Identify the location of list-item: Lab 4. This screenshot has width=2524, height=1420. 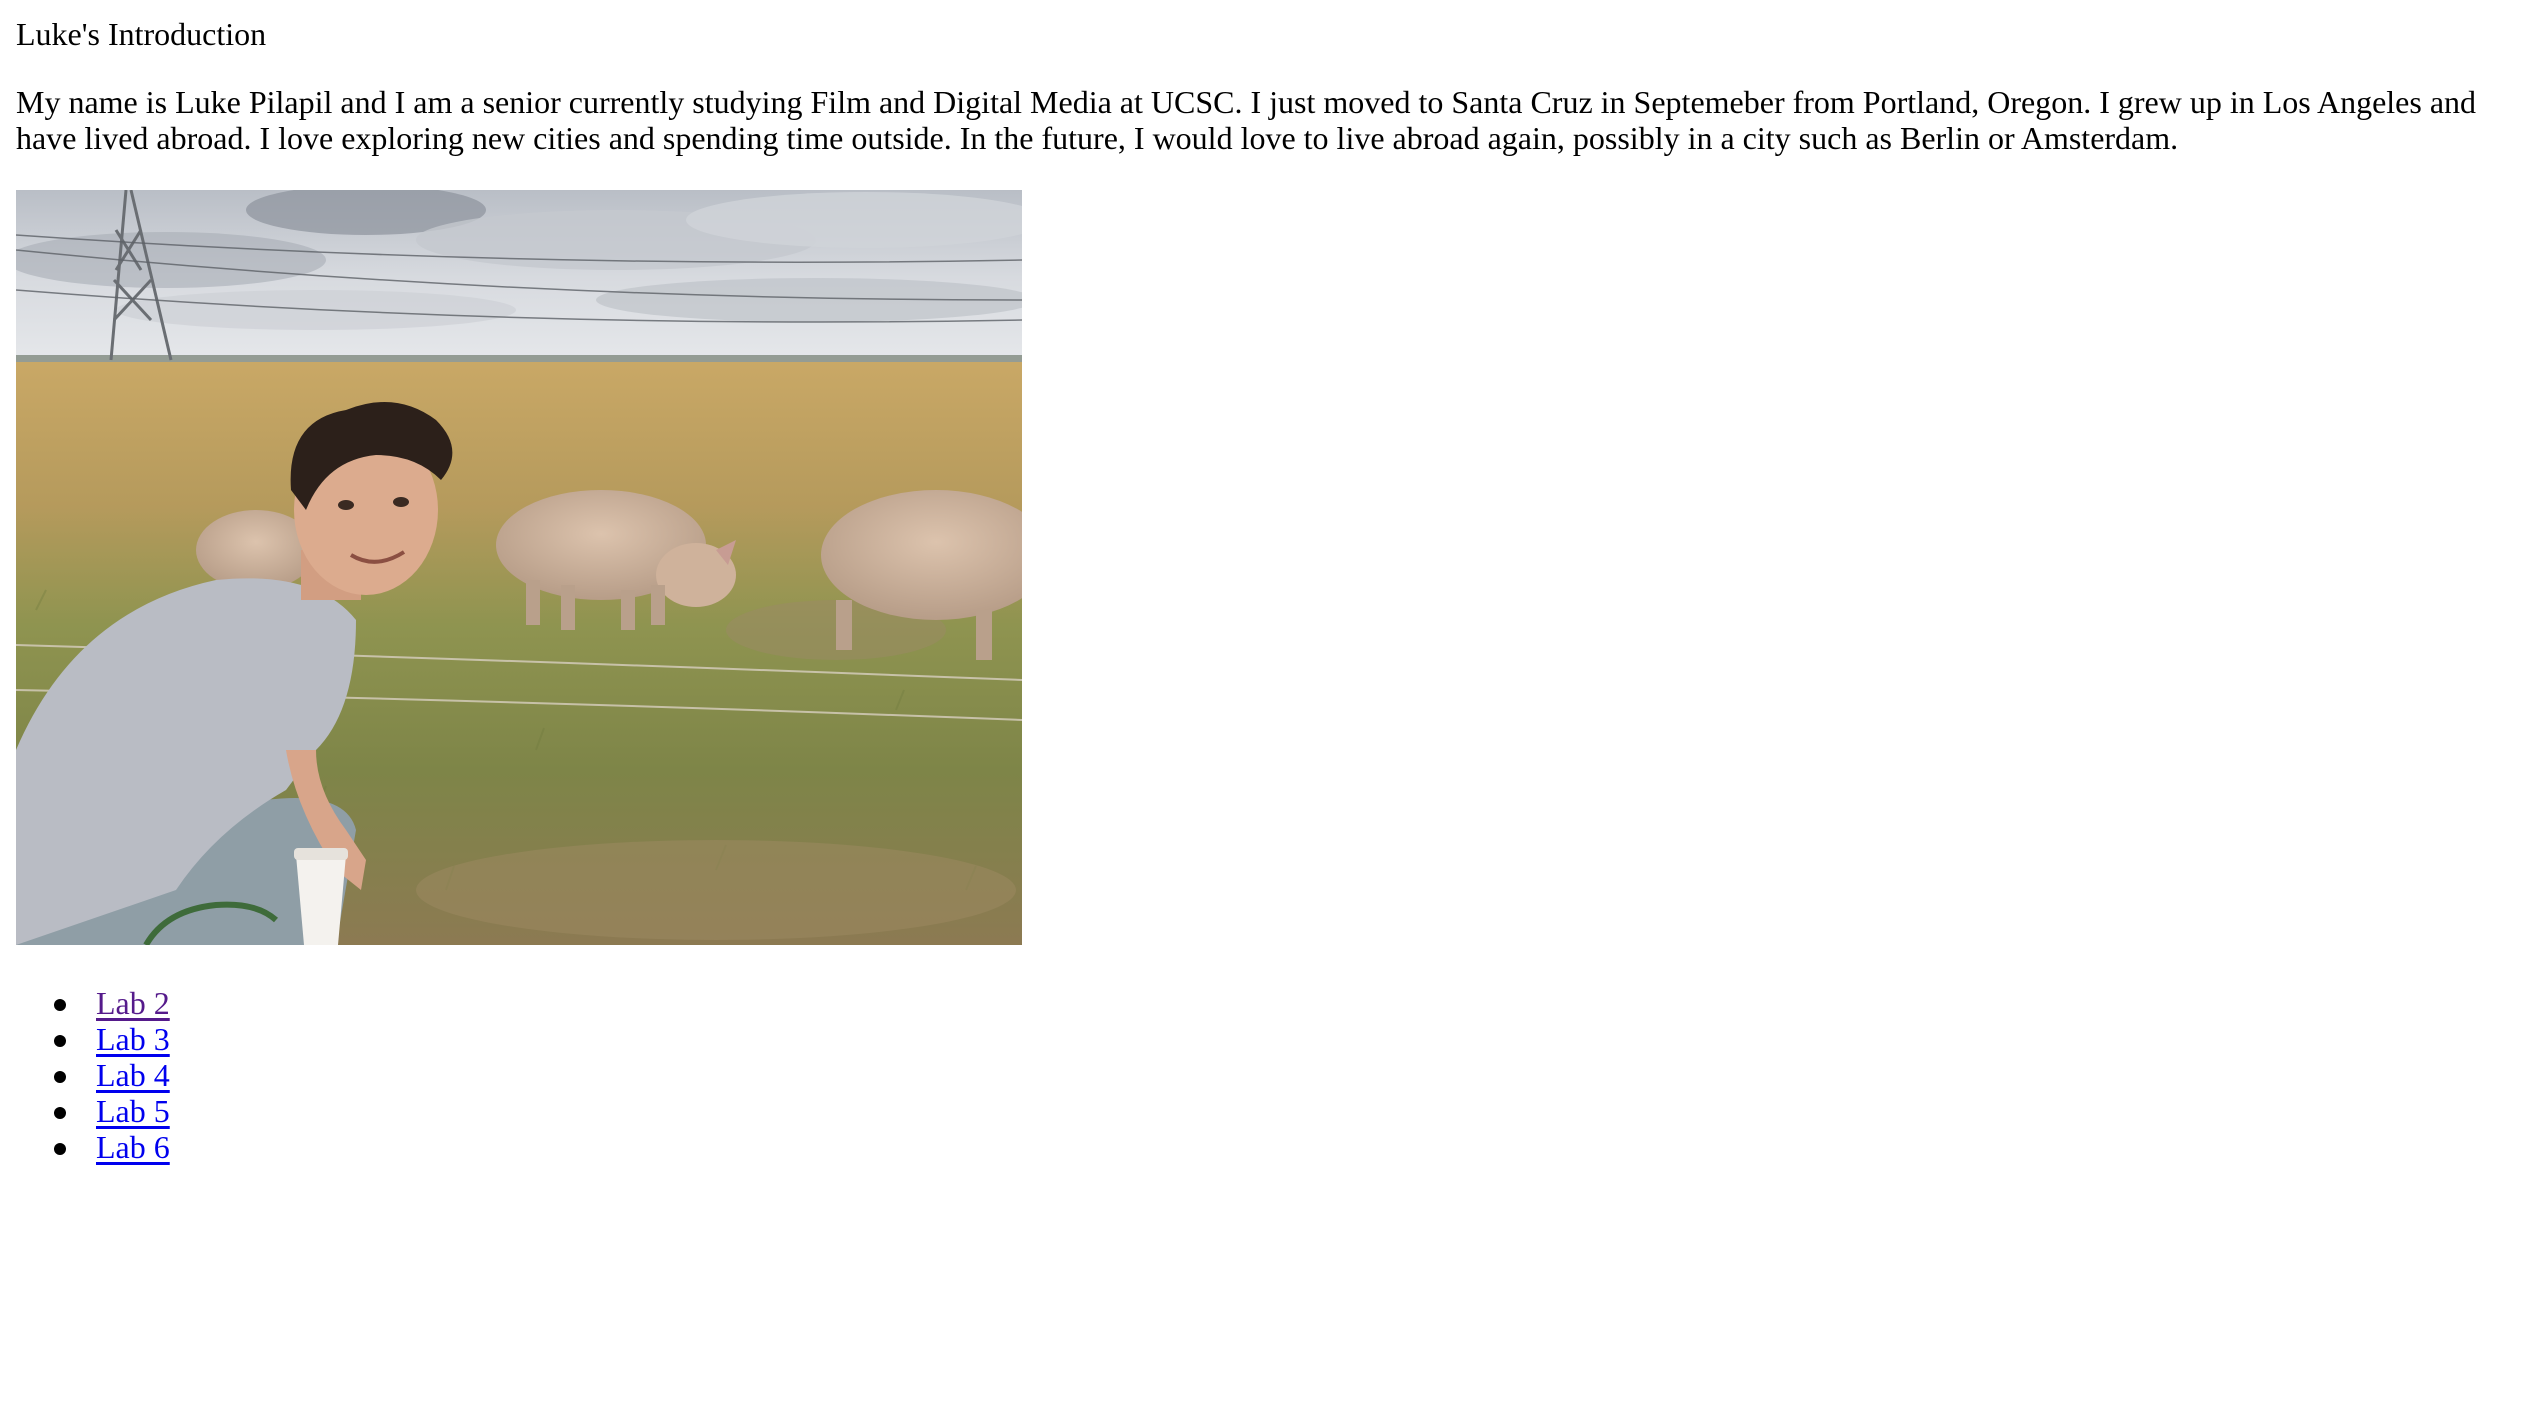
(1262, 1075).